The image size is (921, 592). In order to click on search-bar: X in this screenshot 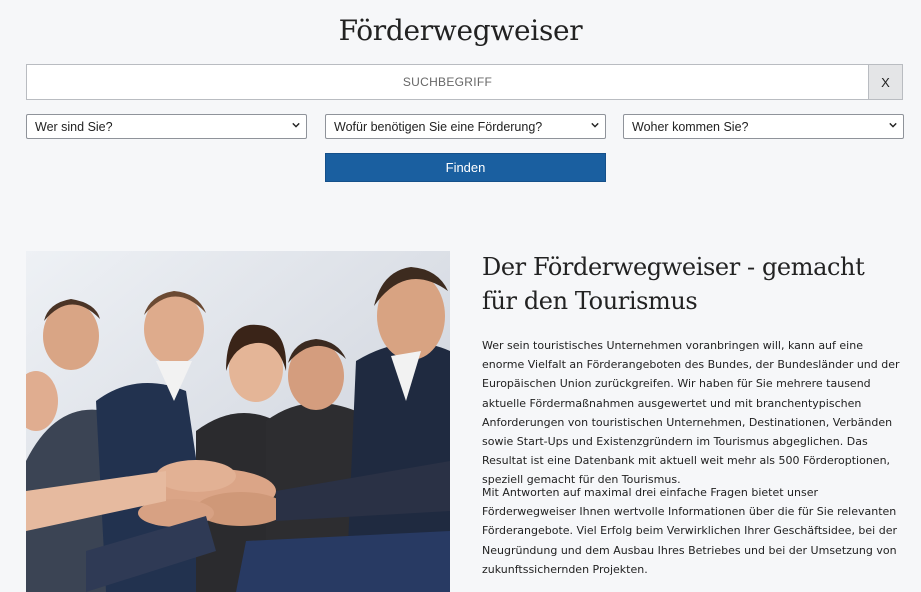, I will do `click(464, 82)`.